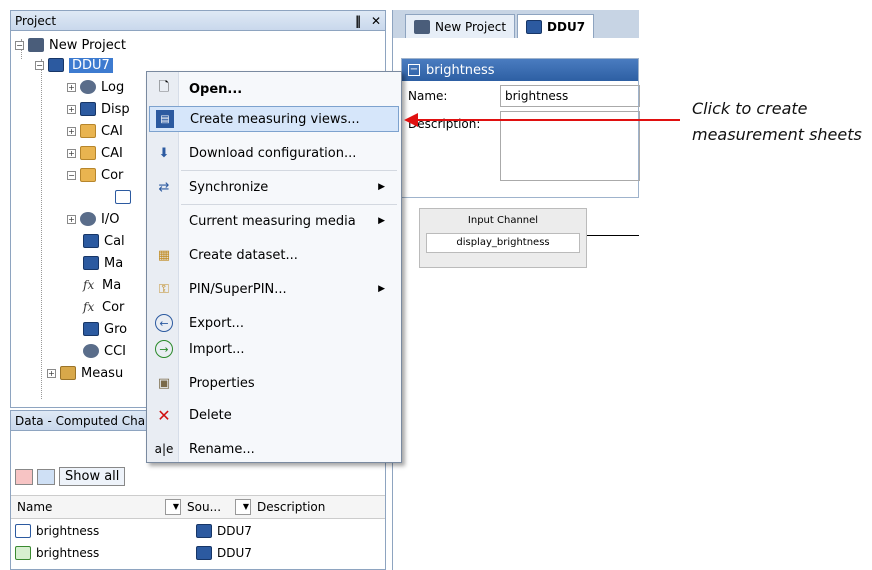 The width and height of the screenshot is (872, 570). I want to click on tab-ddu7: DDU7, so click(556, 26).